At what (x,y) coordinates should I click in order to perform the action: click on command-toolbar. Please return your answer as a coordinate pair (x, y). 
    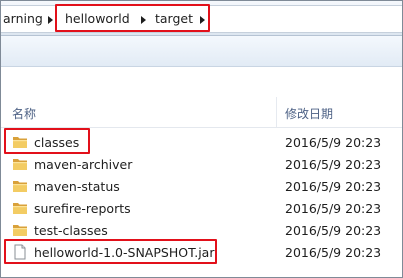
    Looking at the image, I should click on (201, 51).